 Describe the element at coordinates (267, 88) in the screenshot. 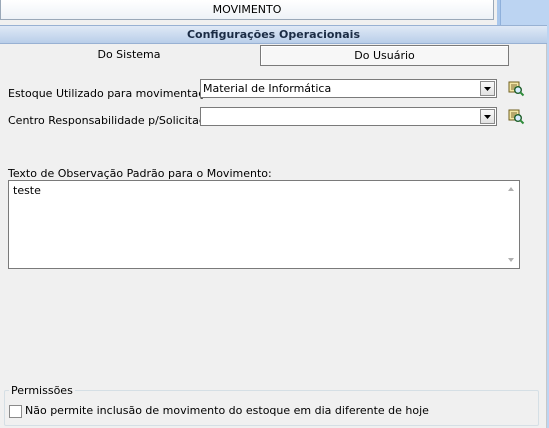

I see `estoque-select-value: Material de Informática` at that location.